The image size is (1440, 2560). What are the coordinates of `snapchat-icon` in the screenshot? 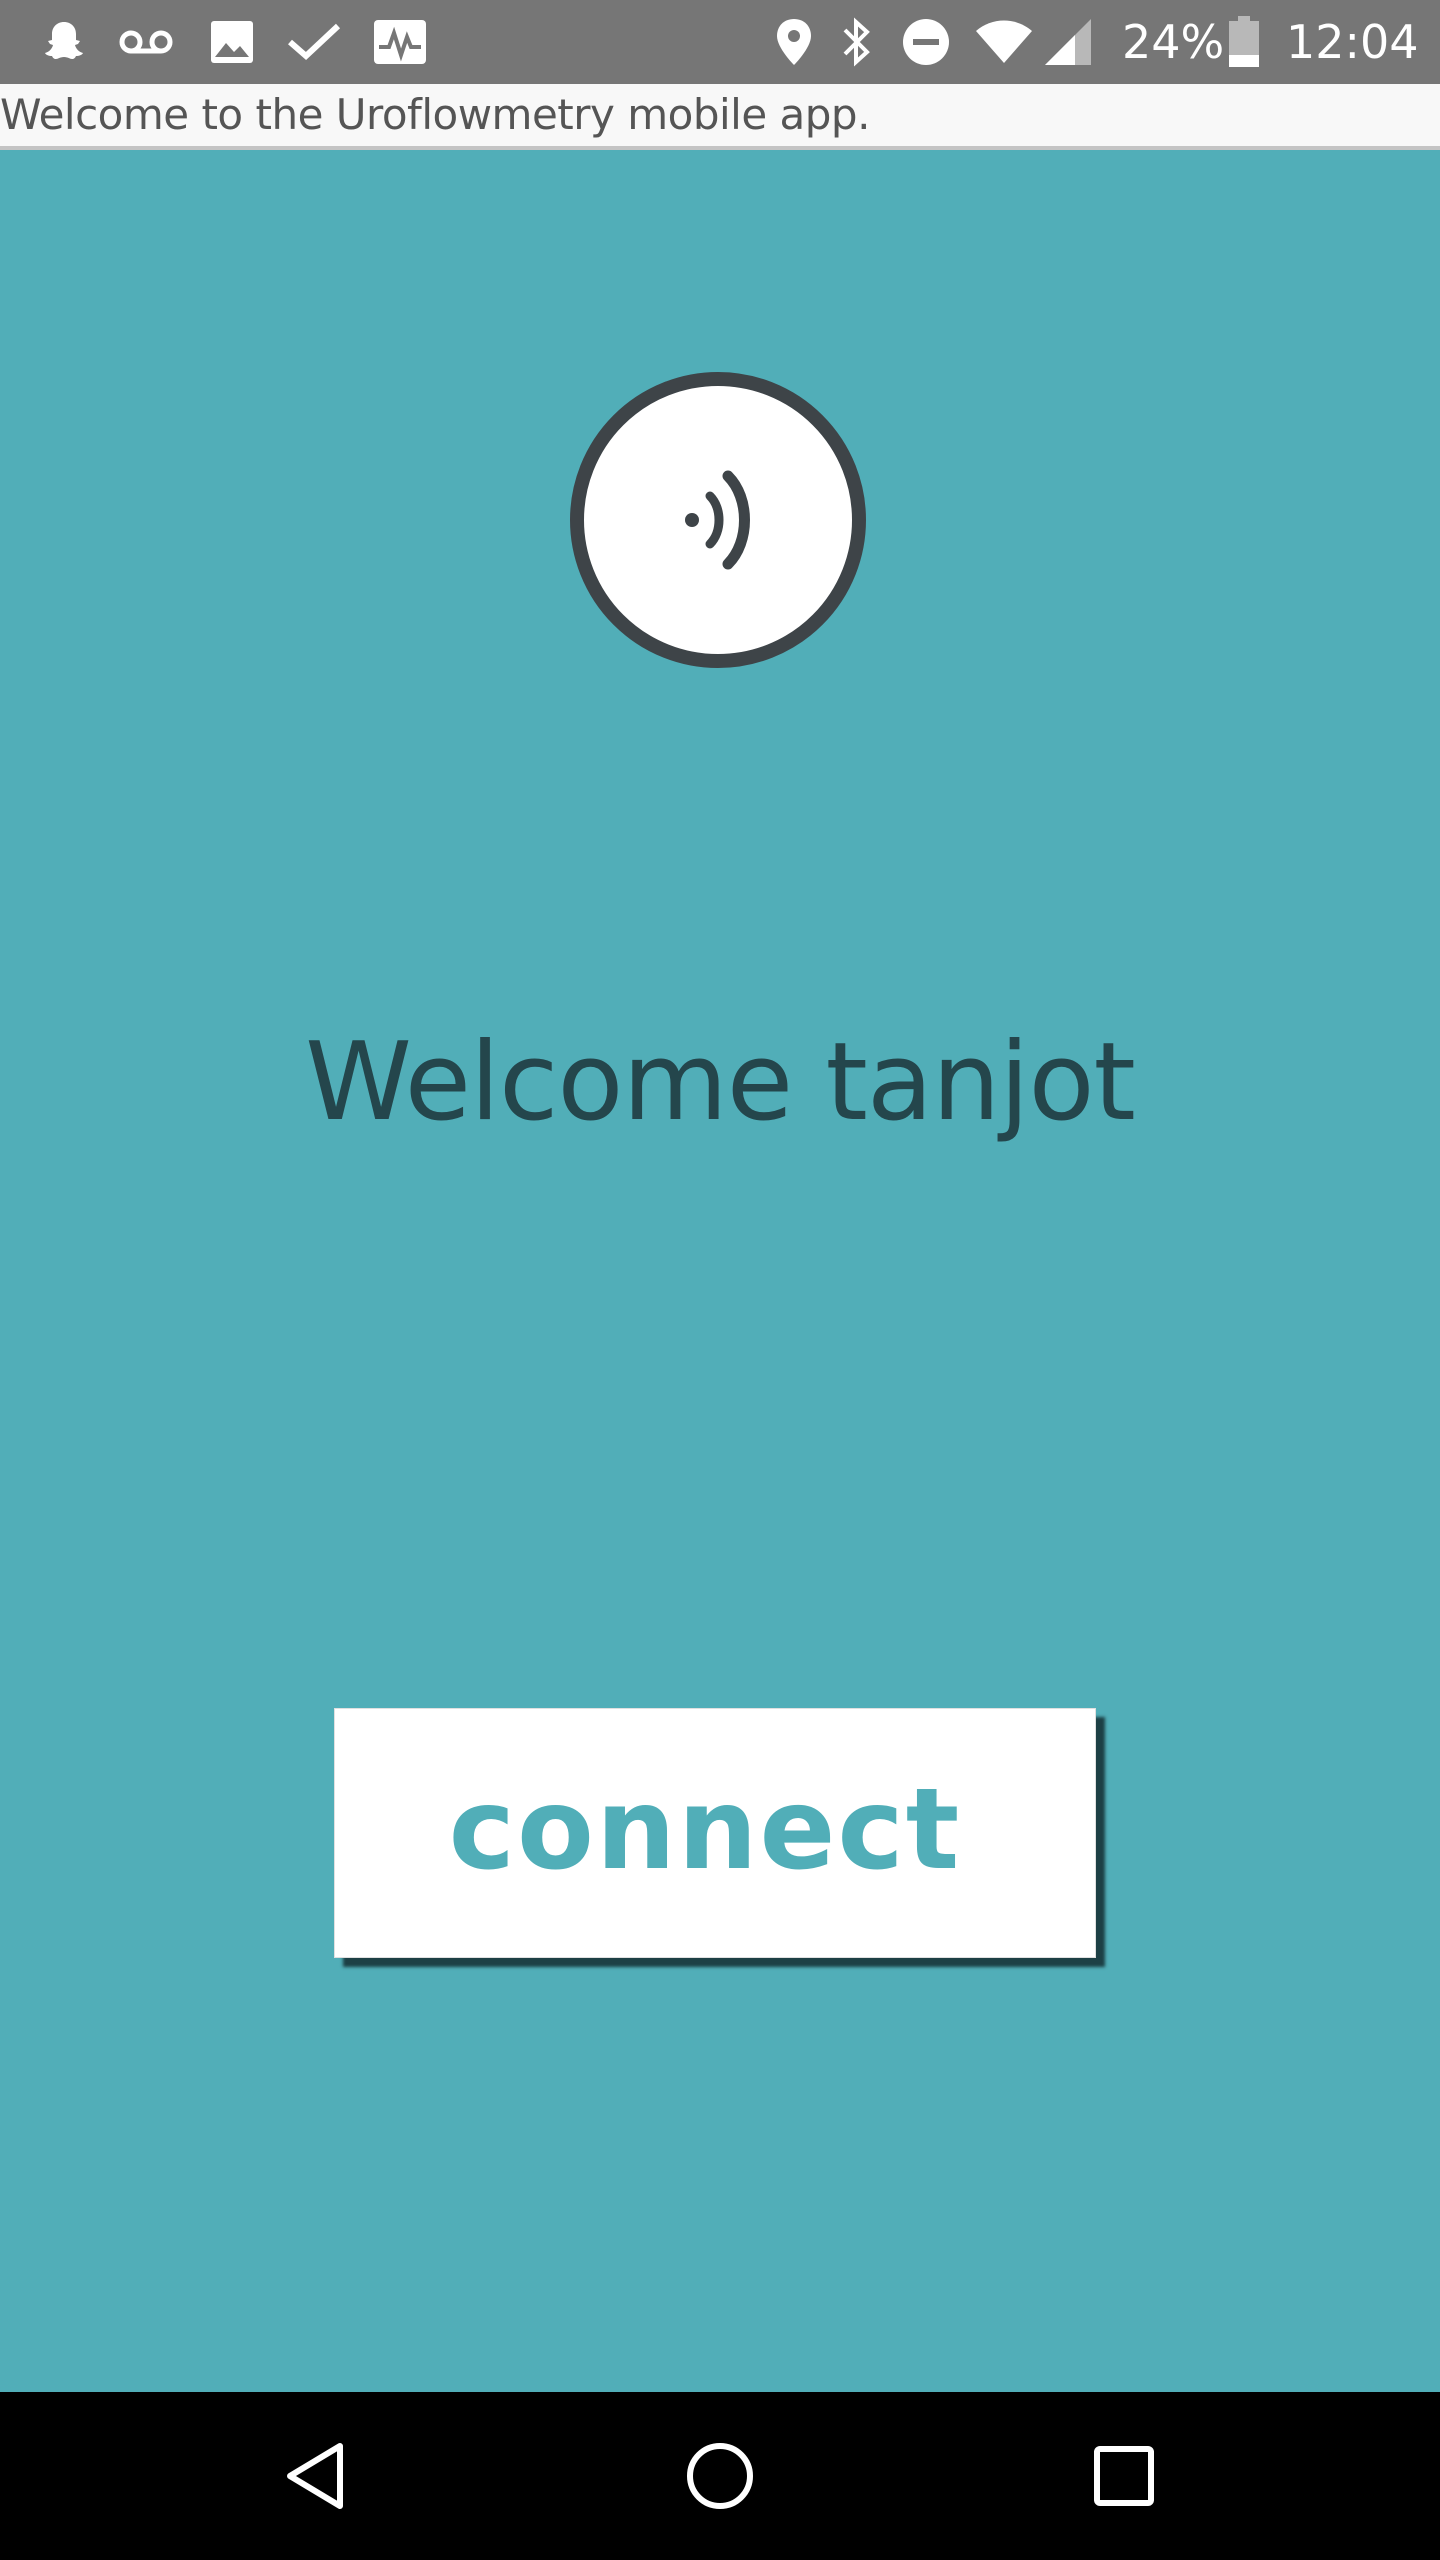 It's located at (64, 42).